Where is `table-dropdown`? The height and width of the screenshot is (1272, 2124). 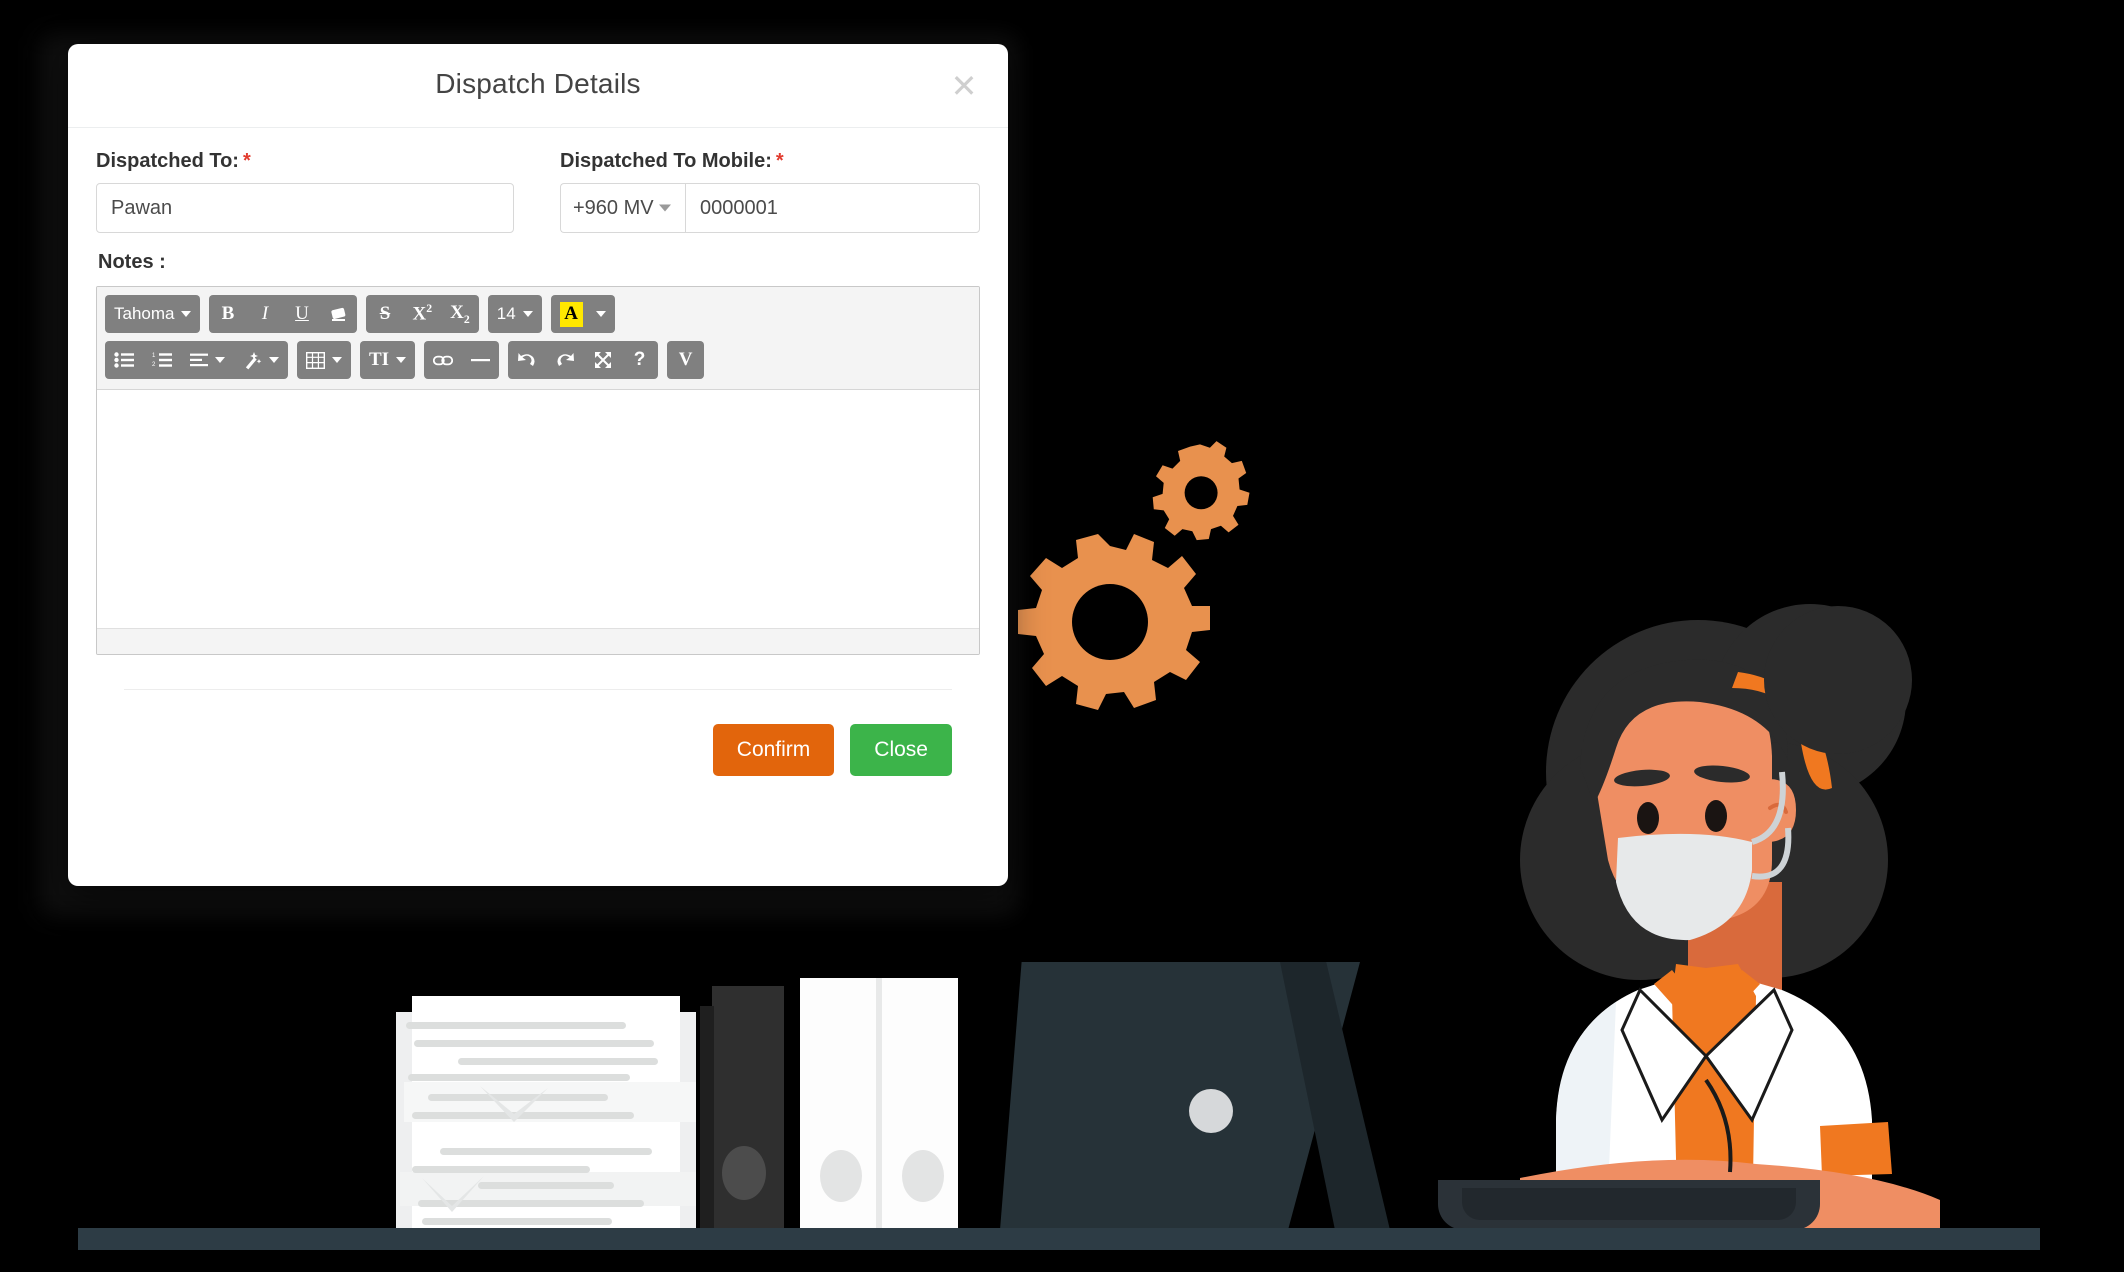 table-dropdown is located at coordinates (324, 360).